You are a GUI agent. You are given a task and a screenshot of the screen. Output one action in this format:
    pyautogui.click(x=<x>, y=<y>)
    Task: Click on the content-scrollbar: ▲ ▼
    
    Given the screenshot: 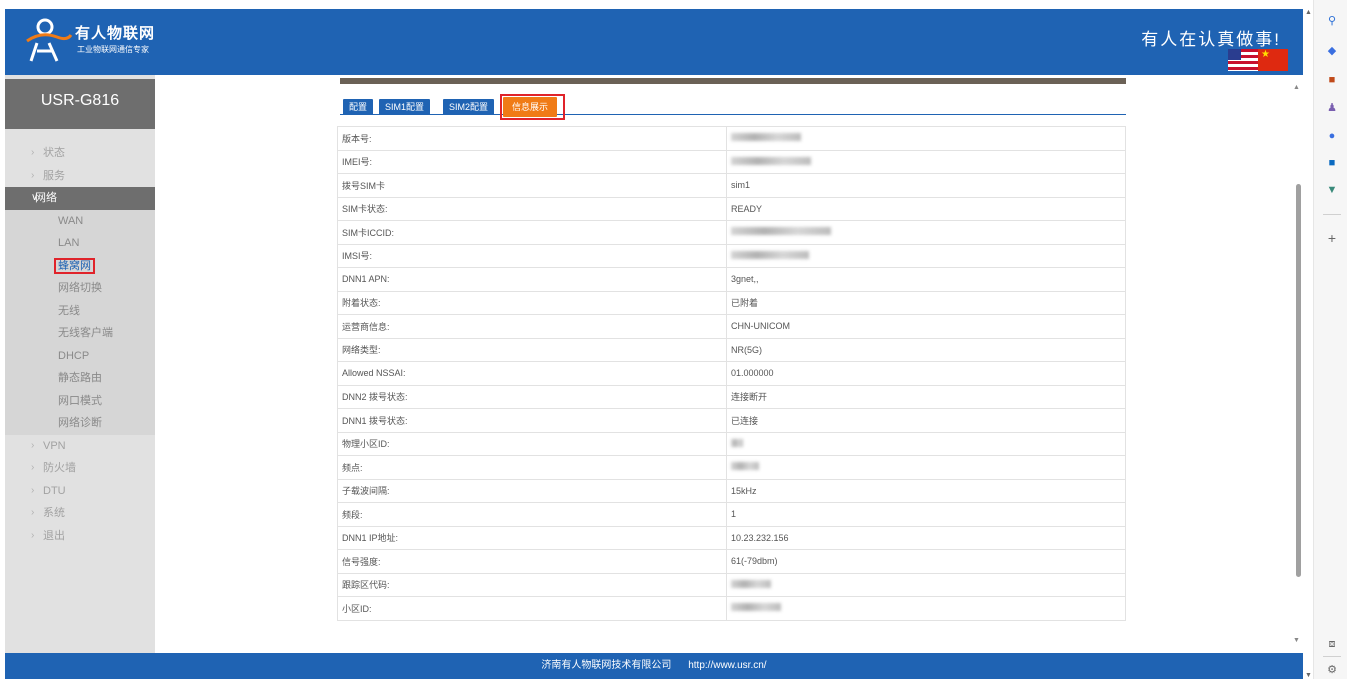 What is the action you would take?
    pyautogui.click(x=1298, y=364)
    